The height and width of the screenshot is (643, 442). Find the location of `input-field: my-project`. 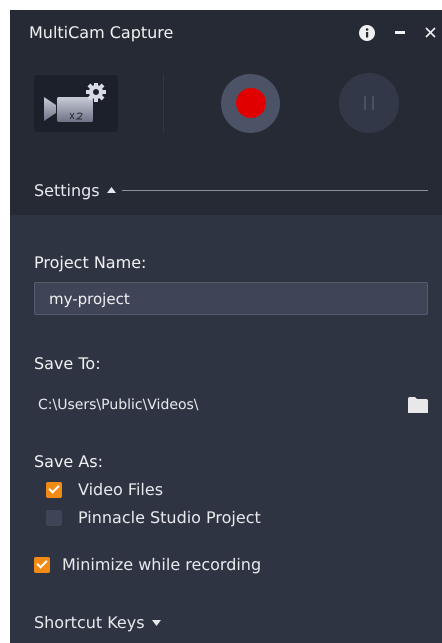

input-field: my-project is located at coordinates (231, 298).